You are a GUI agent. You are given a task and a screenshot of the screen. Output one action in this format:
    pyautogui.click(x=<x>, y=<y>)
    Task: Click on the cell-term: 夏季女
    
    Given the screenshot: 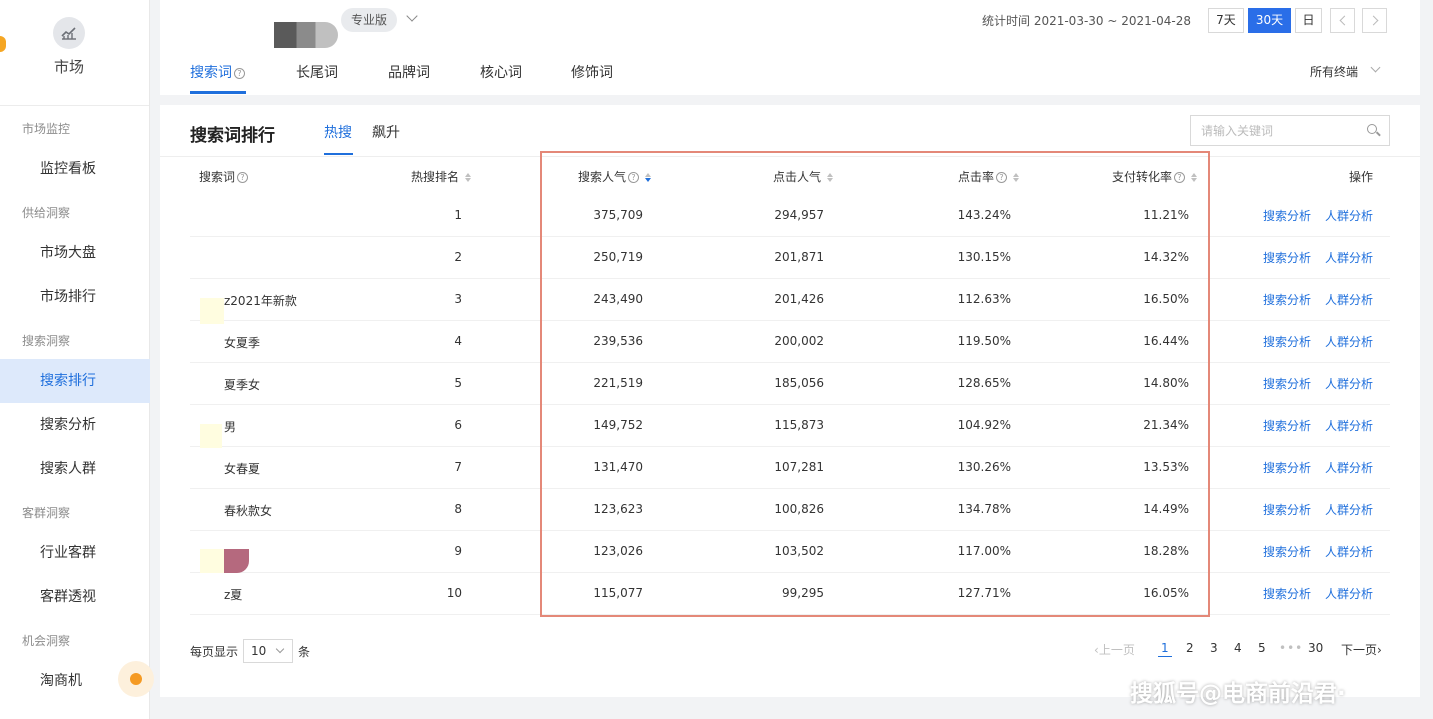 What is the action you would take?
    pyautogui.click(x=242, y=384)
    